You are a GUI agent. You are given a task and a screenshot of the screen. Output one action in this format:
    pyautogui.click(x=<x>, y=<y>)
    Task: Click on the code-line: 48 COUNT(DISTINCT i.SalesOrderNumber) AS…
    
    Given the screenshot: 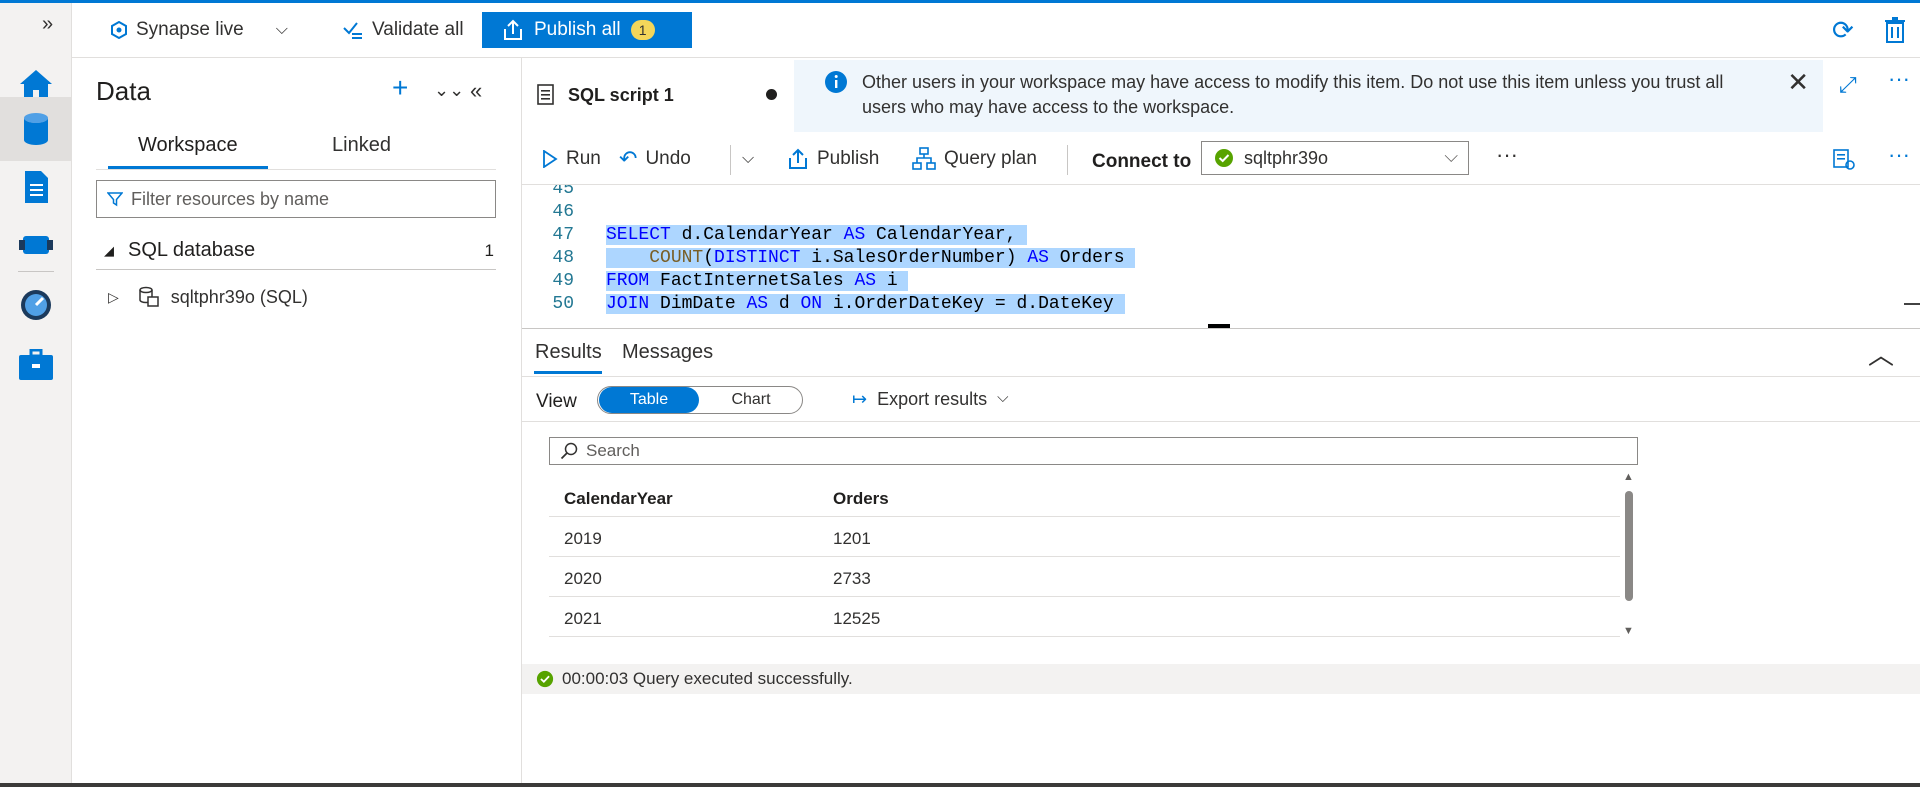 What is the action you would take?
    pyautogui.click(x=1212, y=259)
    